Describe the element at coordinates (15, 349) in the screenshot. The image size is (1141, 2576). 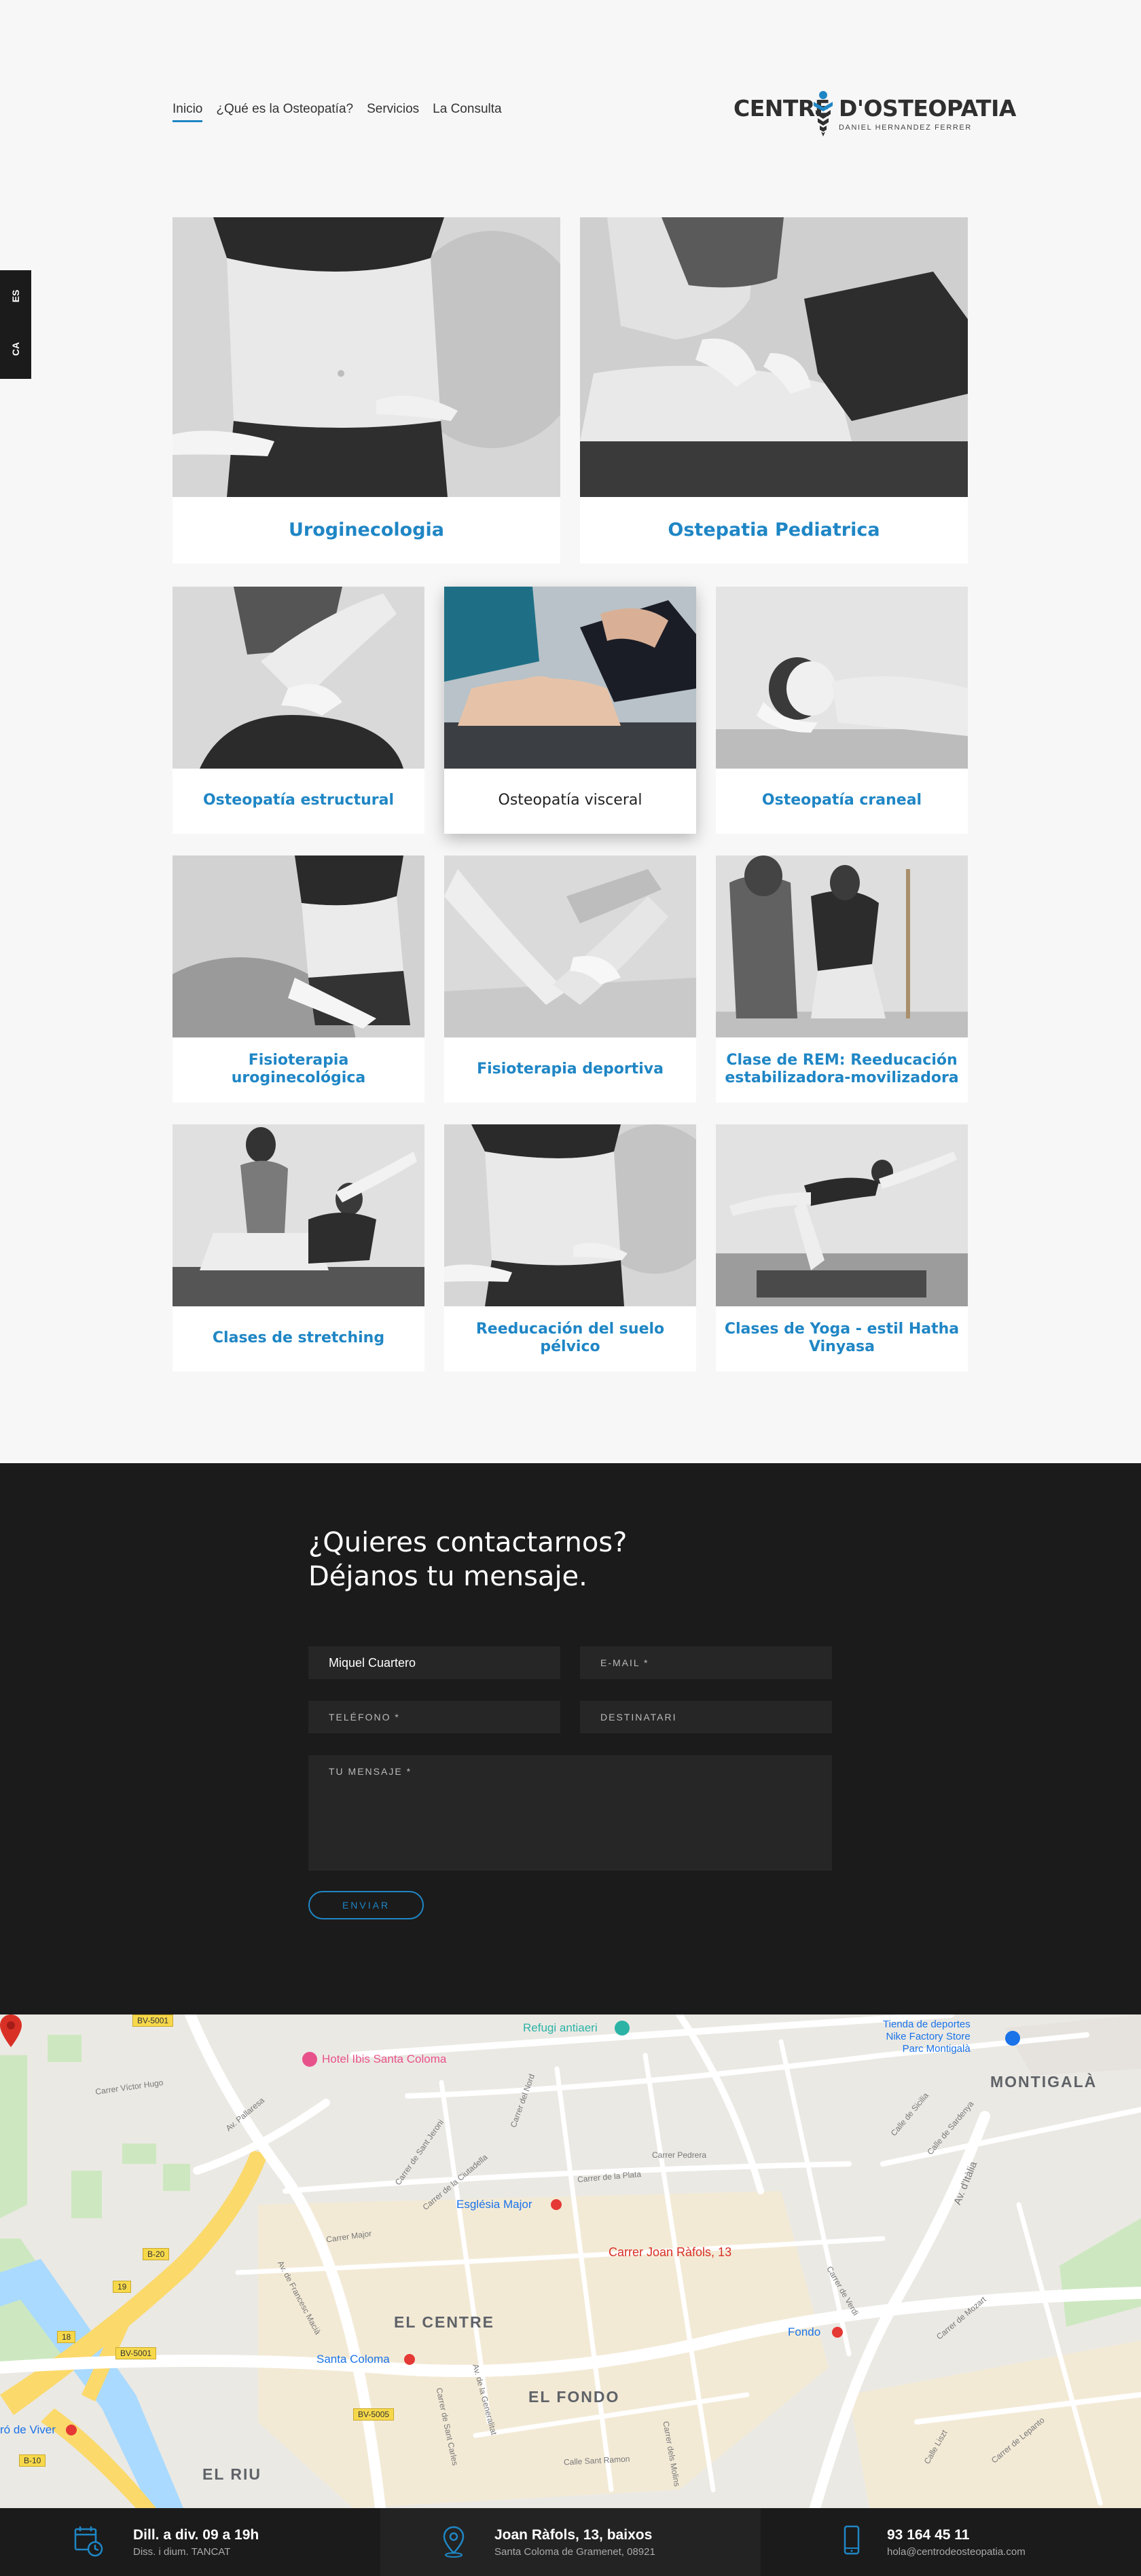
I see `lang-ca: CA` at that location.